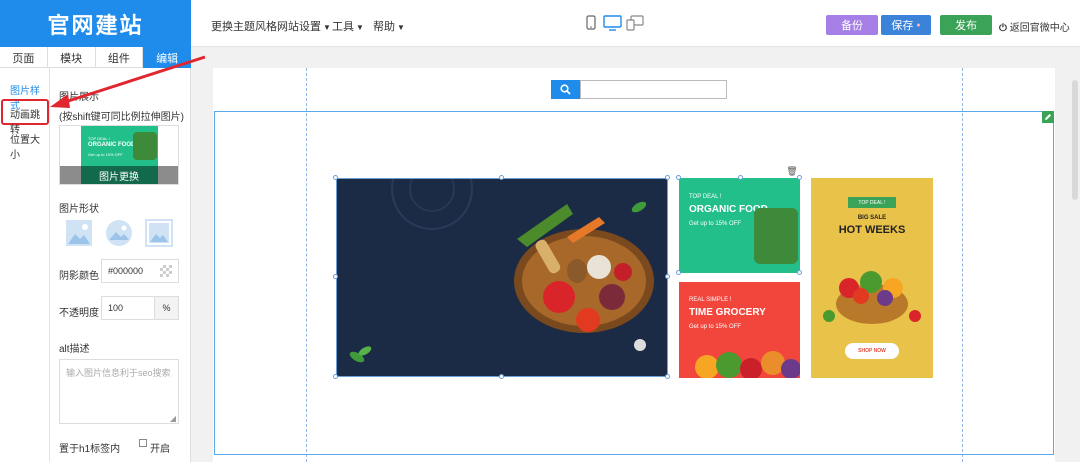 The width and height of the screenshot is (1080, 462). What do you see at coordinates (112, 145) in the screenshot?
I see `thumb-title: ORGANIC FOOD` at bounding box center [112, 145].